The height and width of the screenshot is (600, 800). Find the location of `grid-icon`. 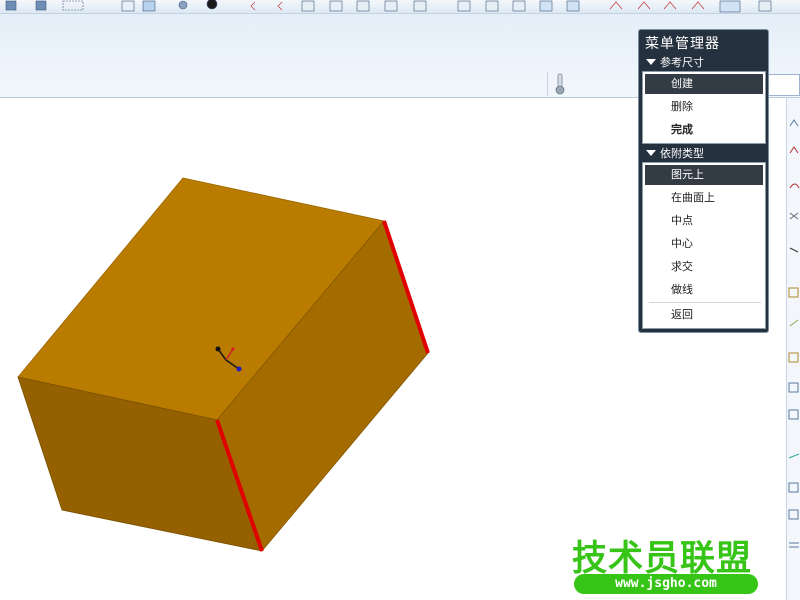

grid-icon is located at coordinates (420, 6).